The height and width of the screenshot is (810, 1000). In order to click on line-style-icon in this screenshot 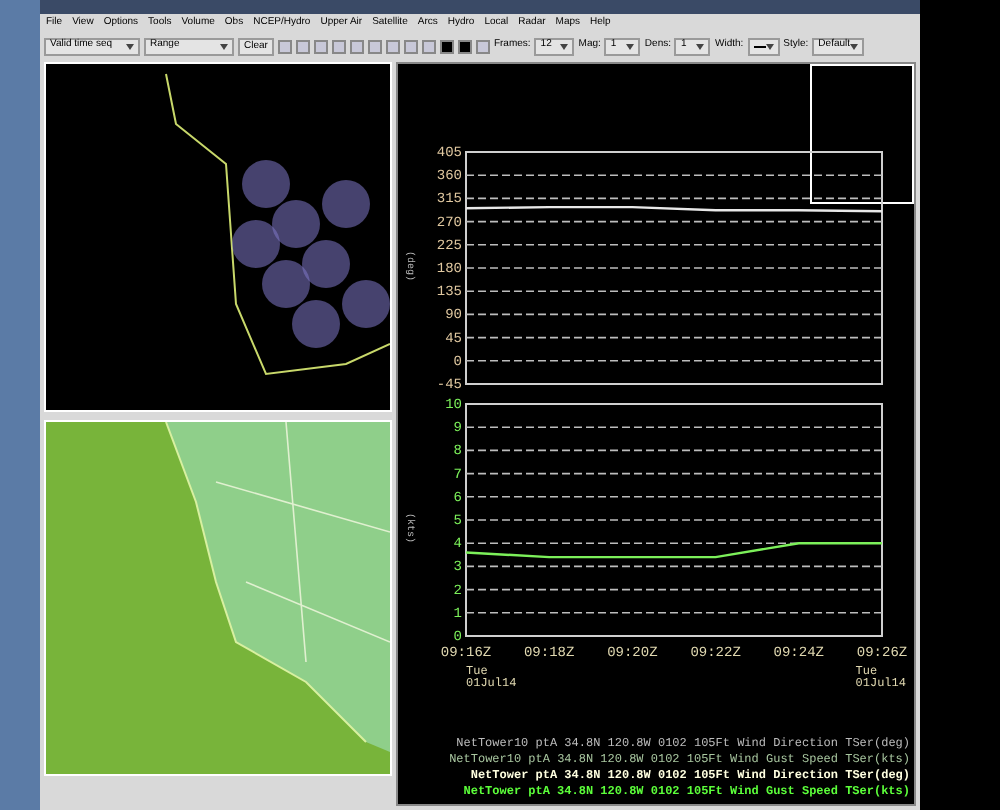, I will do `click(759, 46)`.